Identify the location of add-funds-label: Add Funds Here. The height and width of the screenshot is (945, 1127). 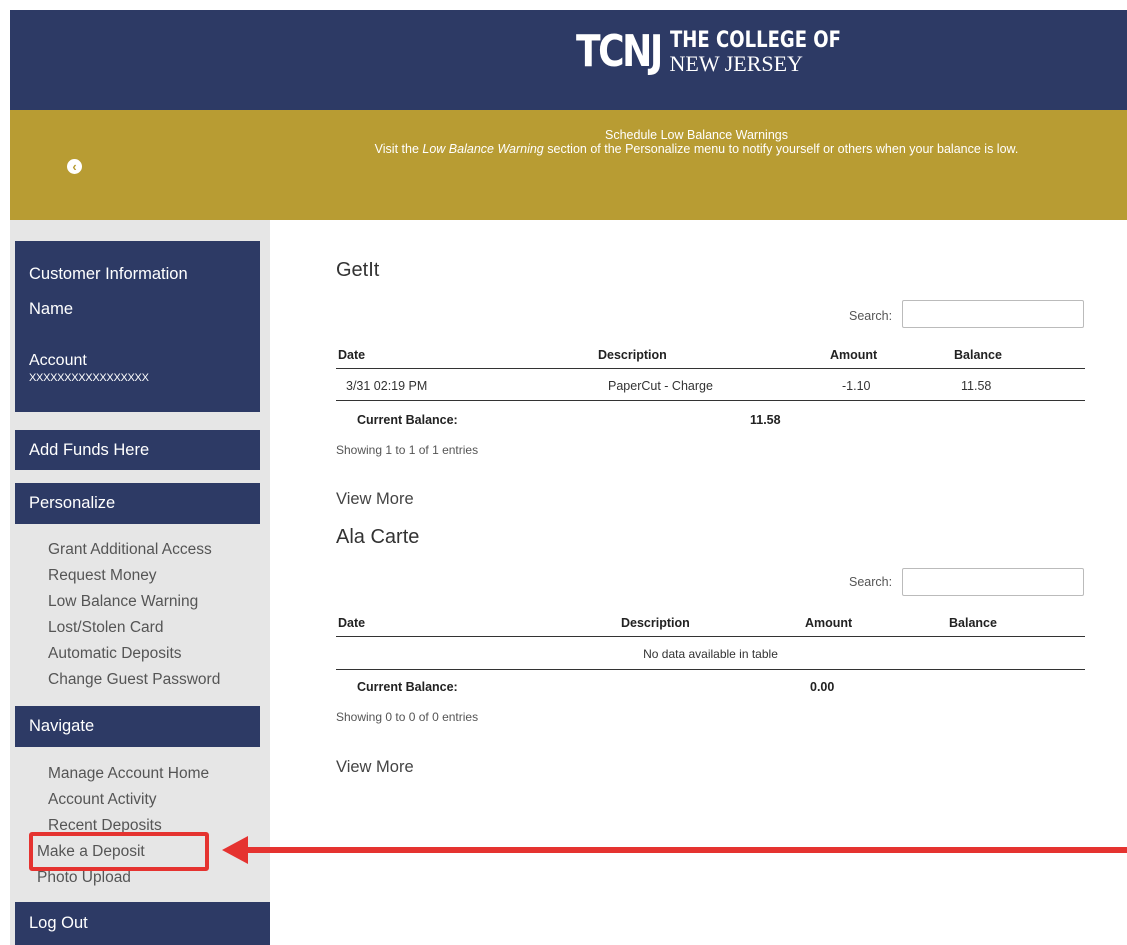
(89, 449).